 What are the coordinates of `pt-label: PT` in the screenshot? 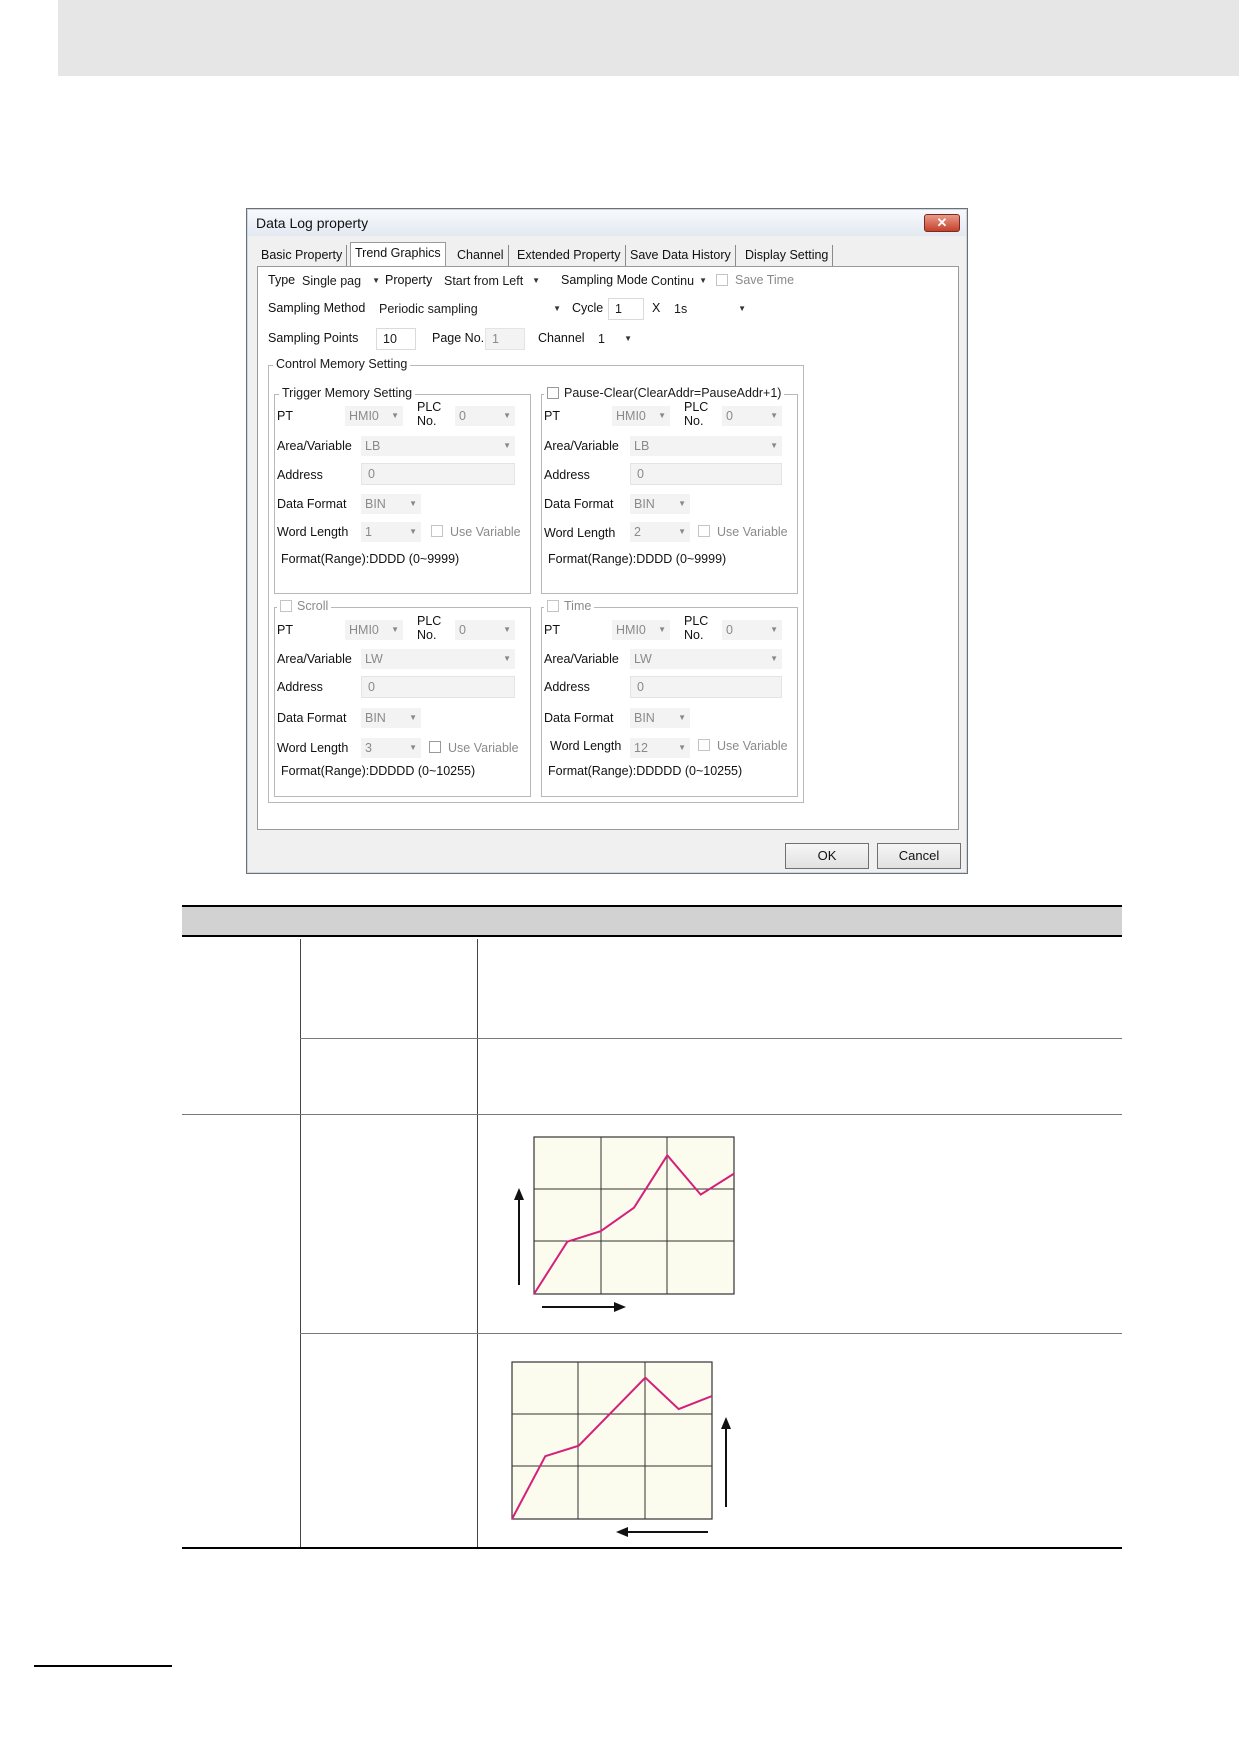 It's located at (552, 416).